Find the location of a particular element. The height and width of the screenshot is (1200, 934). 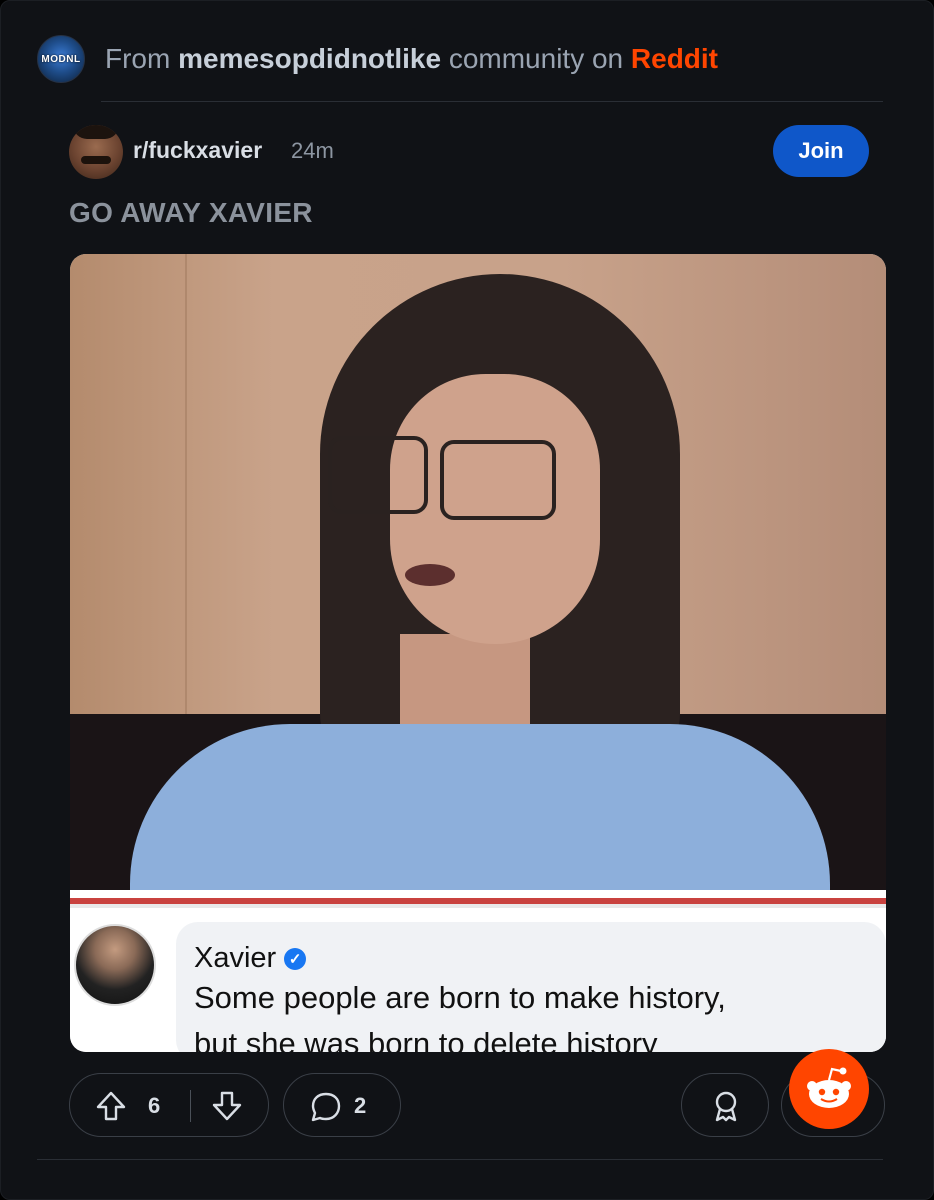

tweet-text-line-2: but she was born to delete history is located at coordinates (426, 1039).